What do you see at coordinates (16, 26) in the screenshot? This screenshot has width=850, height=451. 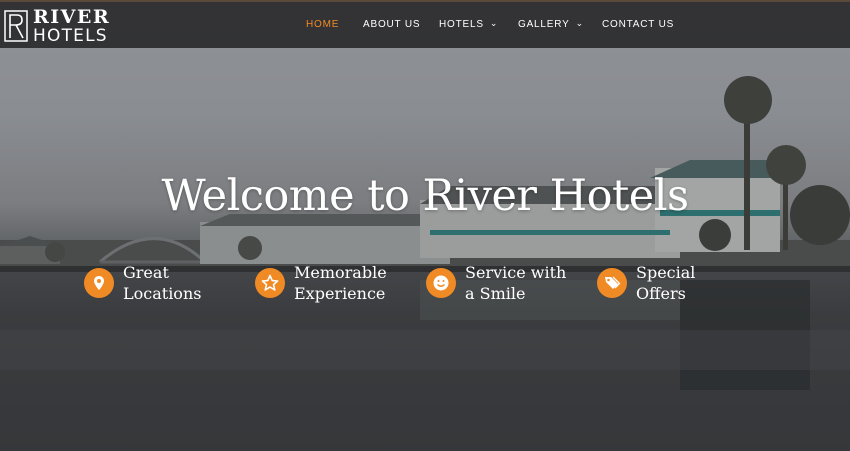 I see `river-hotels-logo-mark-icon` at bounding box center [16, 26].